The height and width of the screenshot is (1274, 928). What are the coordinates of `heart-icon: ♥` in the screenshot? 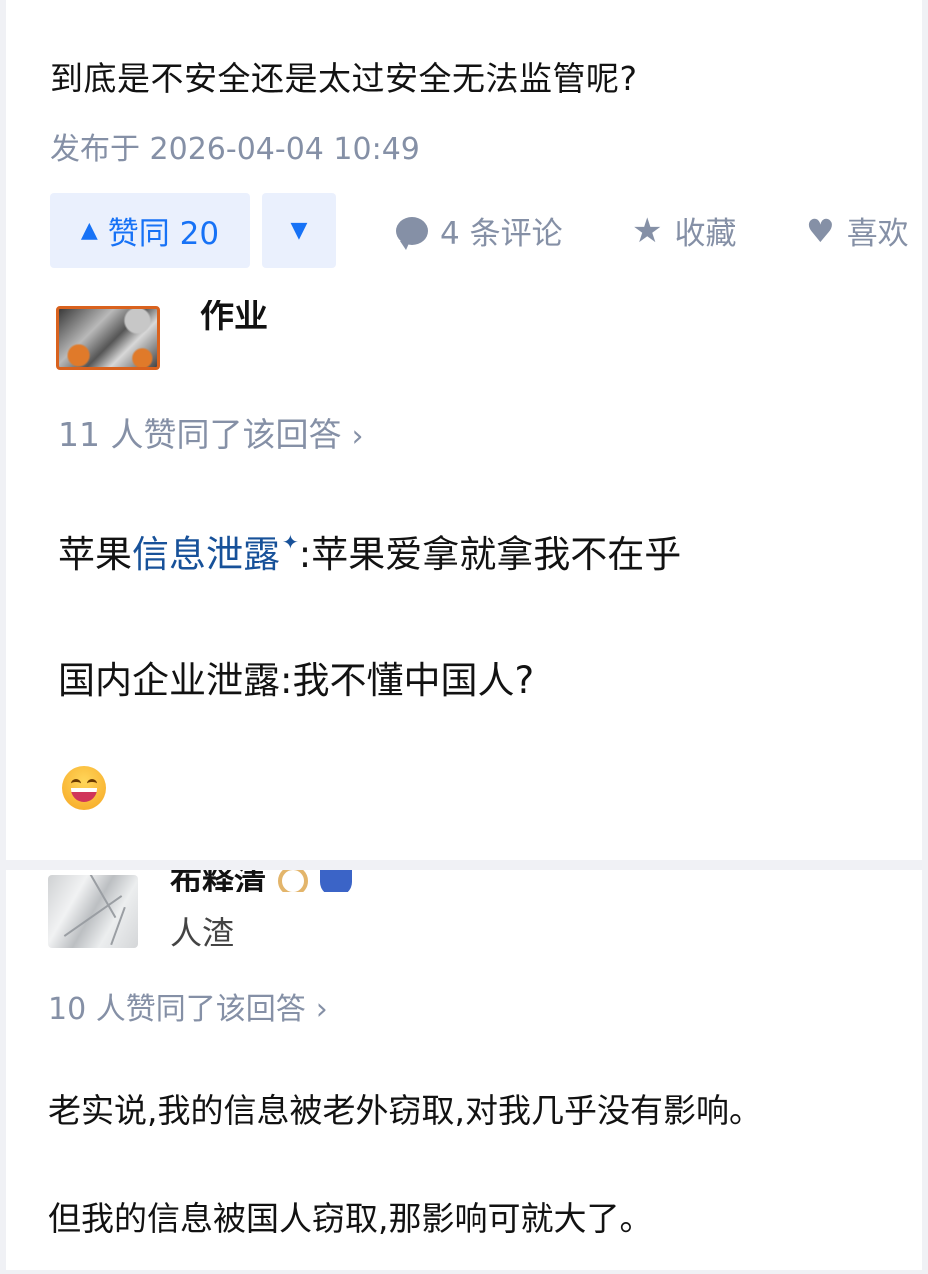 It's located at (820, 230).